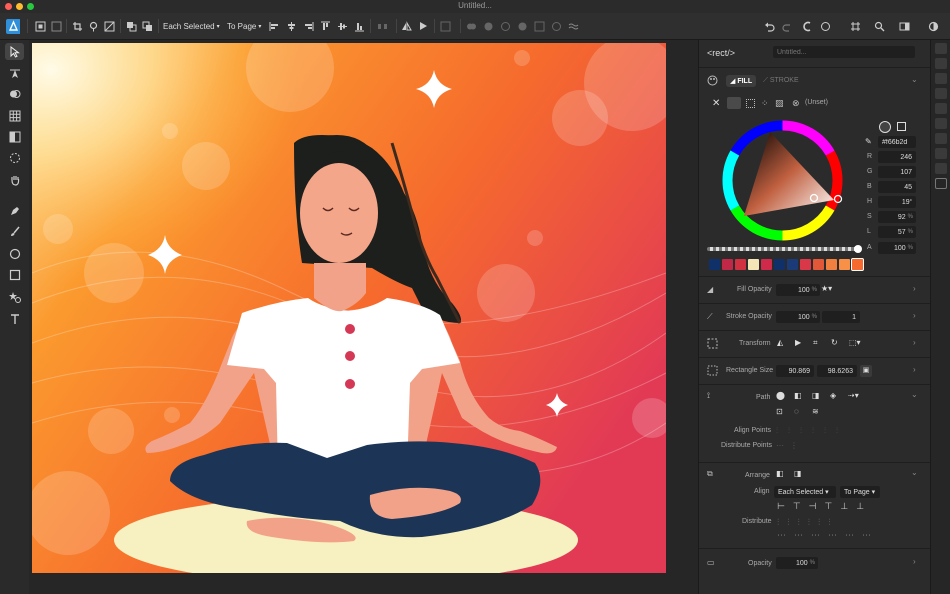 This screenshot has height=594, width=950. I want to click on pattern-icon, so click(109, 26).